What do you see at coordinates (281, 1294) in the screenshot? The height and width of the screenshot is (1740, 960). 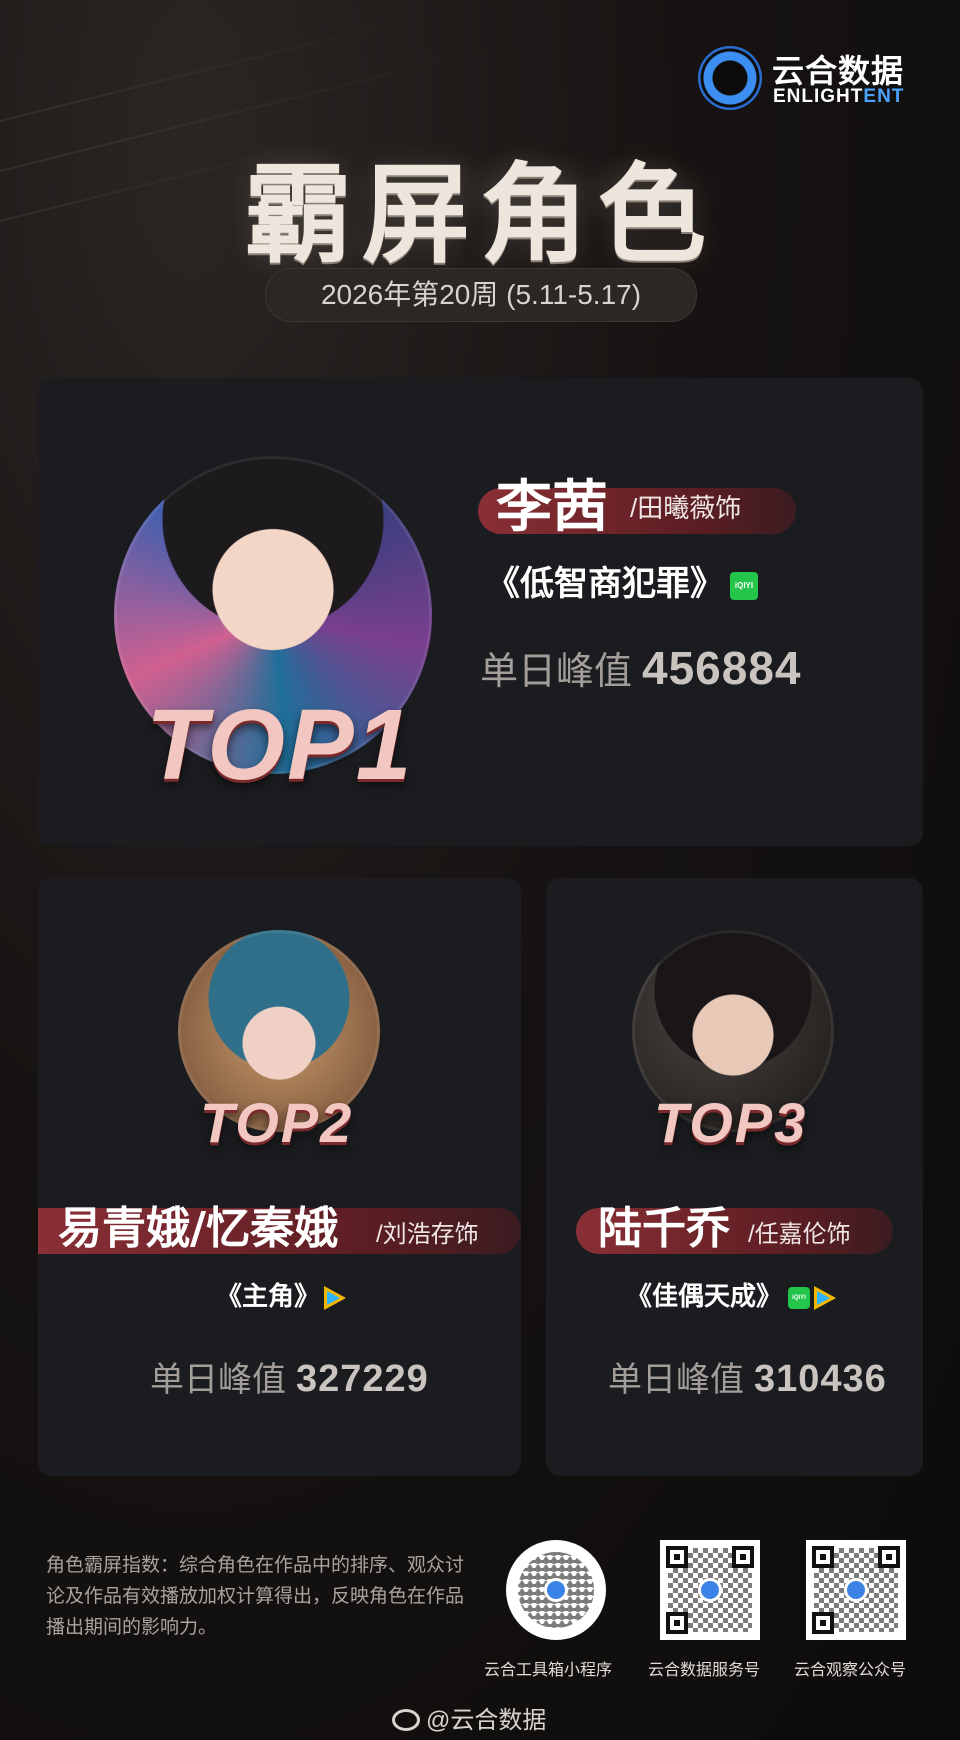 I see `work-title: 《主角》` at bounding box center [281, 1294].